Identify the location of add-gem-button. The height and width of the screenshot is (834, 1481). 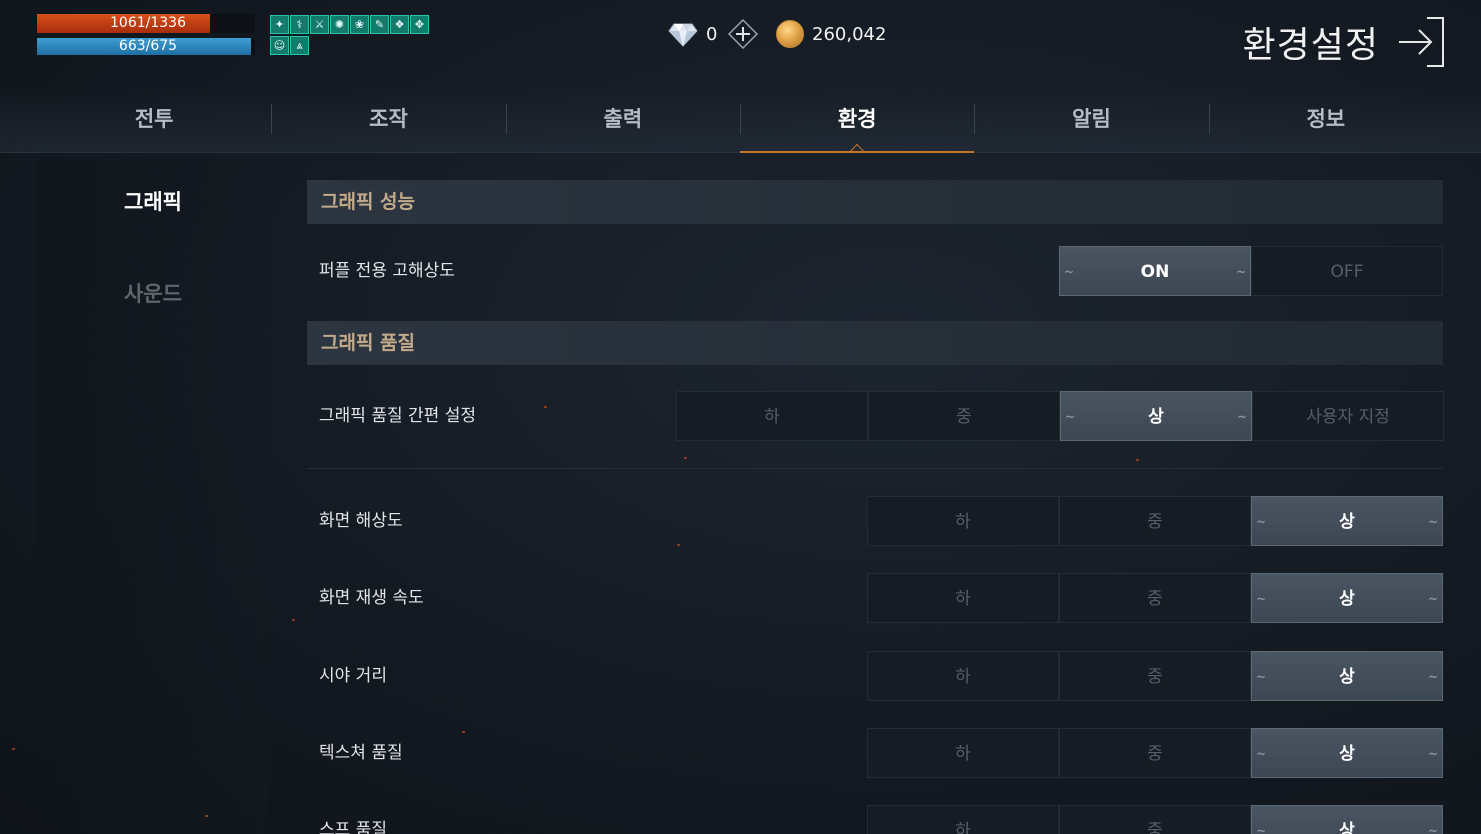
(743, 34).